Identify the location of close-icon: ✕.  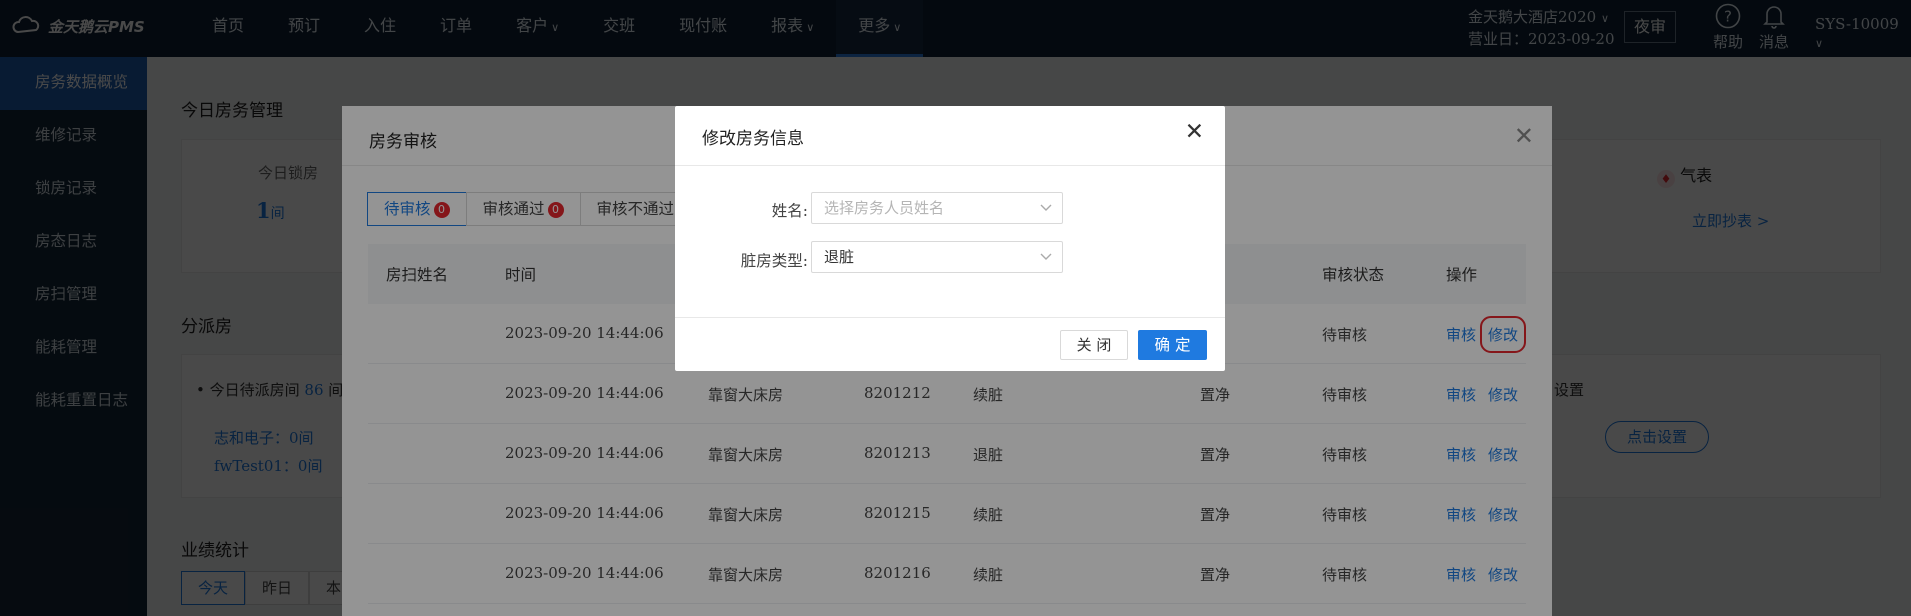
(1194, 132).